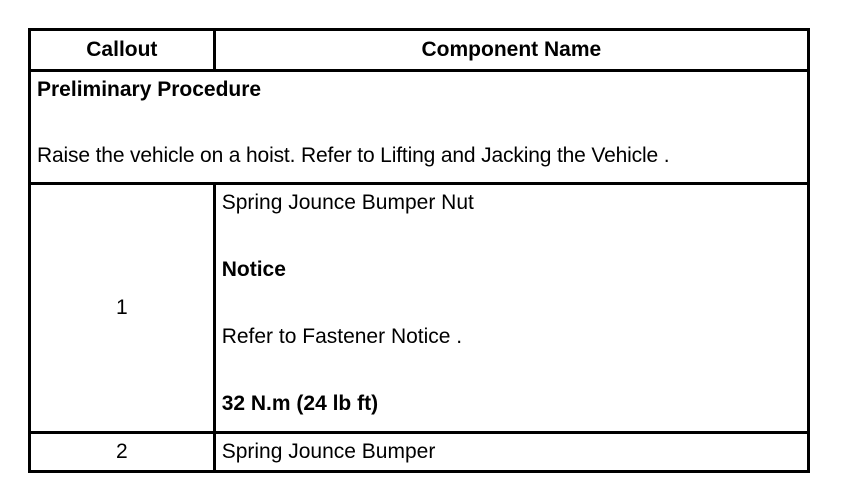 This screenshot has height=494, width=864. I want to click on callout-header: Callout, so click(122, 50).